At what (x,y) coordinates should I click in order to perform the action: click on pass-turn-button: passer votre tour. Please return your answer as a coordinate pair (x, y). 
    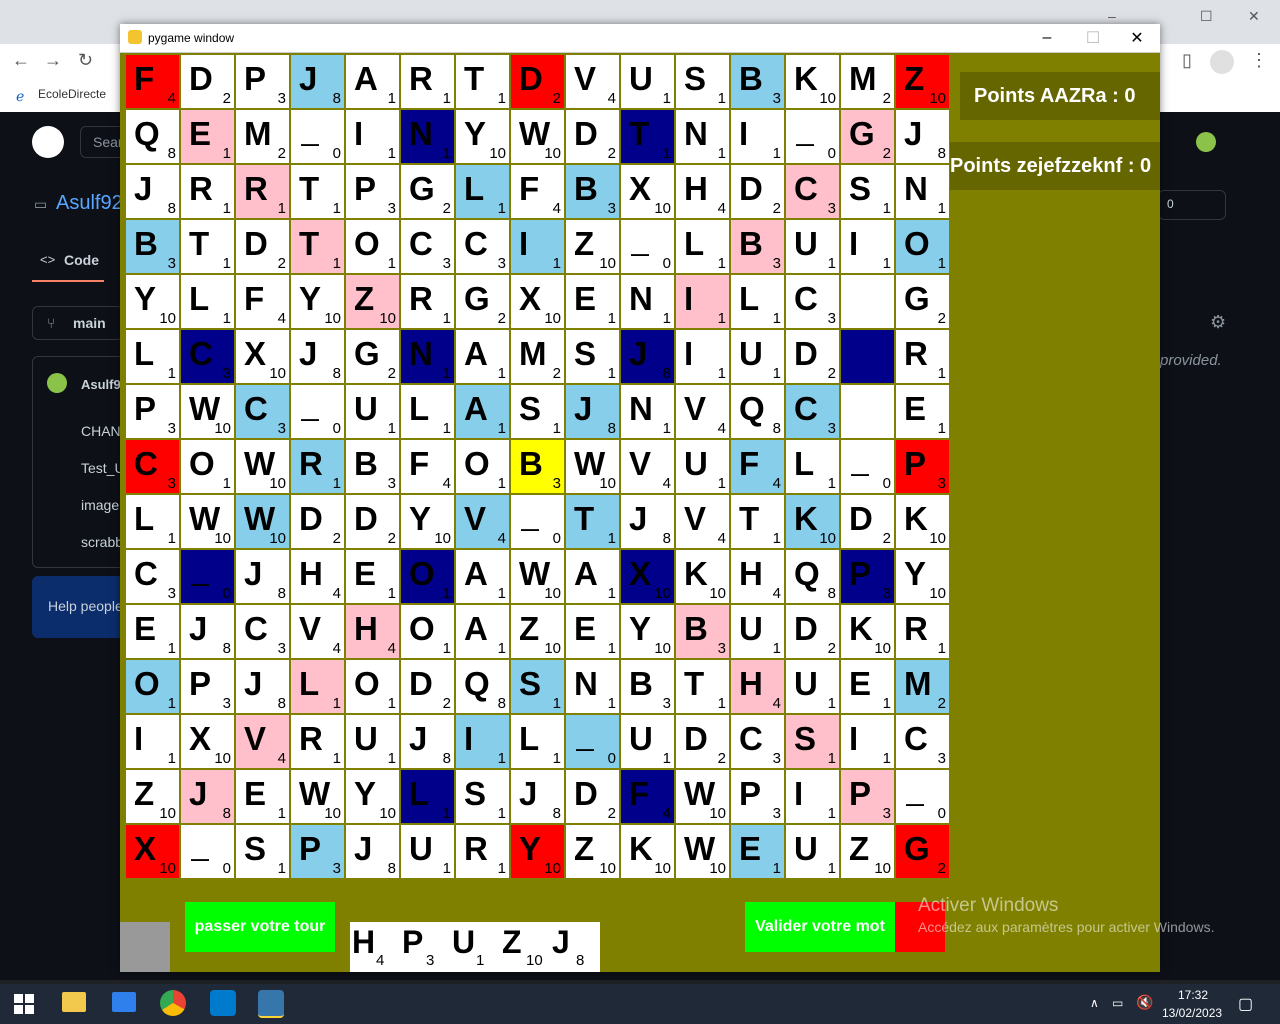
    Looking at the image, I should click on (260, 927).